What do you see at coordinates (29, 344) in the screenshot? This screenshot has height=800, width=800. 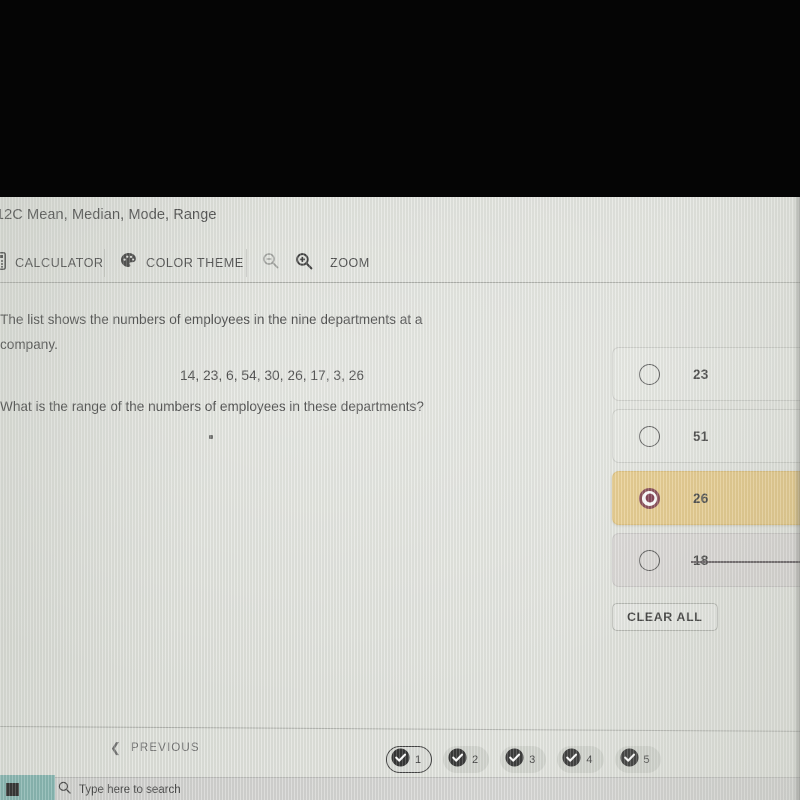 I see `question-line-2: company.` at bounding box center [29, 344].